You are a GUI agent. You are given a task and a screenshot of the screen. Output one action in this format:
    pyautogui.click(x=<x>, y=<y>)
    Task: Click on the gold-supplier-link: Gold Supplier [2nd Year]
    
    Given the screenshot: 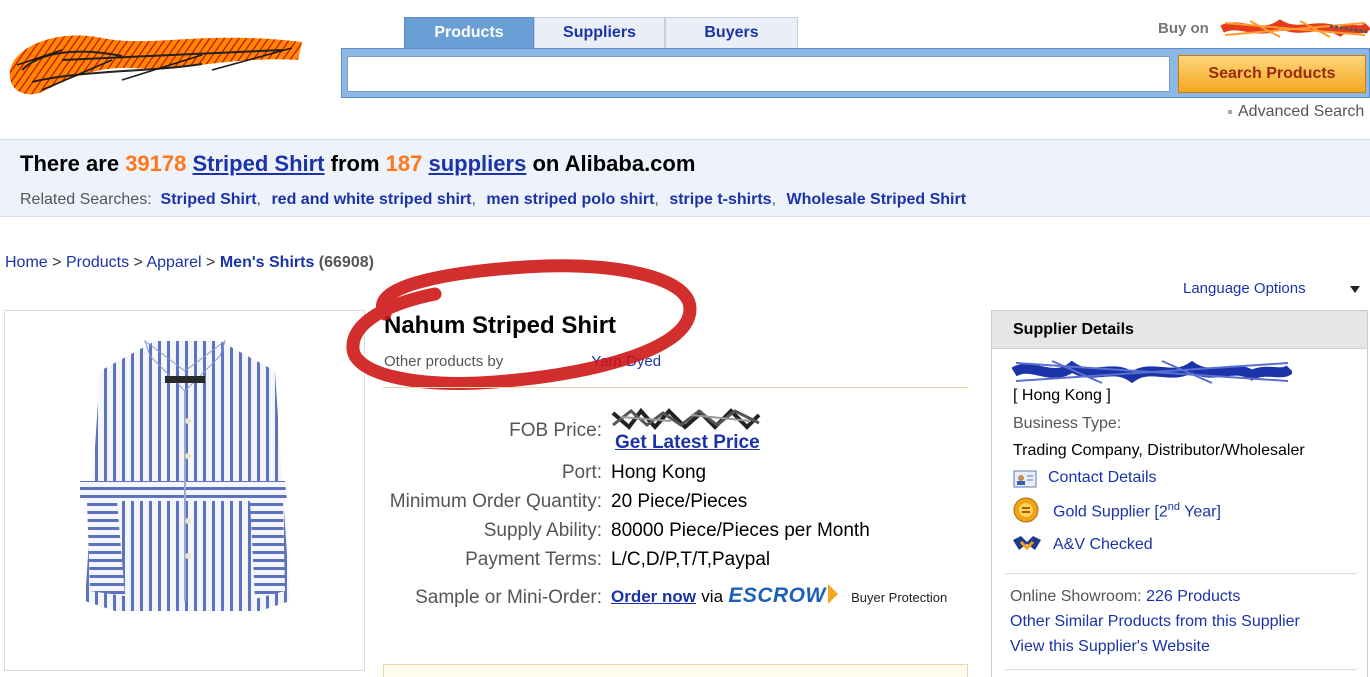 What is the action you would take?
    pyautogui.click(x=1137, y=511)
    